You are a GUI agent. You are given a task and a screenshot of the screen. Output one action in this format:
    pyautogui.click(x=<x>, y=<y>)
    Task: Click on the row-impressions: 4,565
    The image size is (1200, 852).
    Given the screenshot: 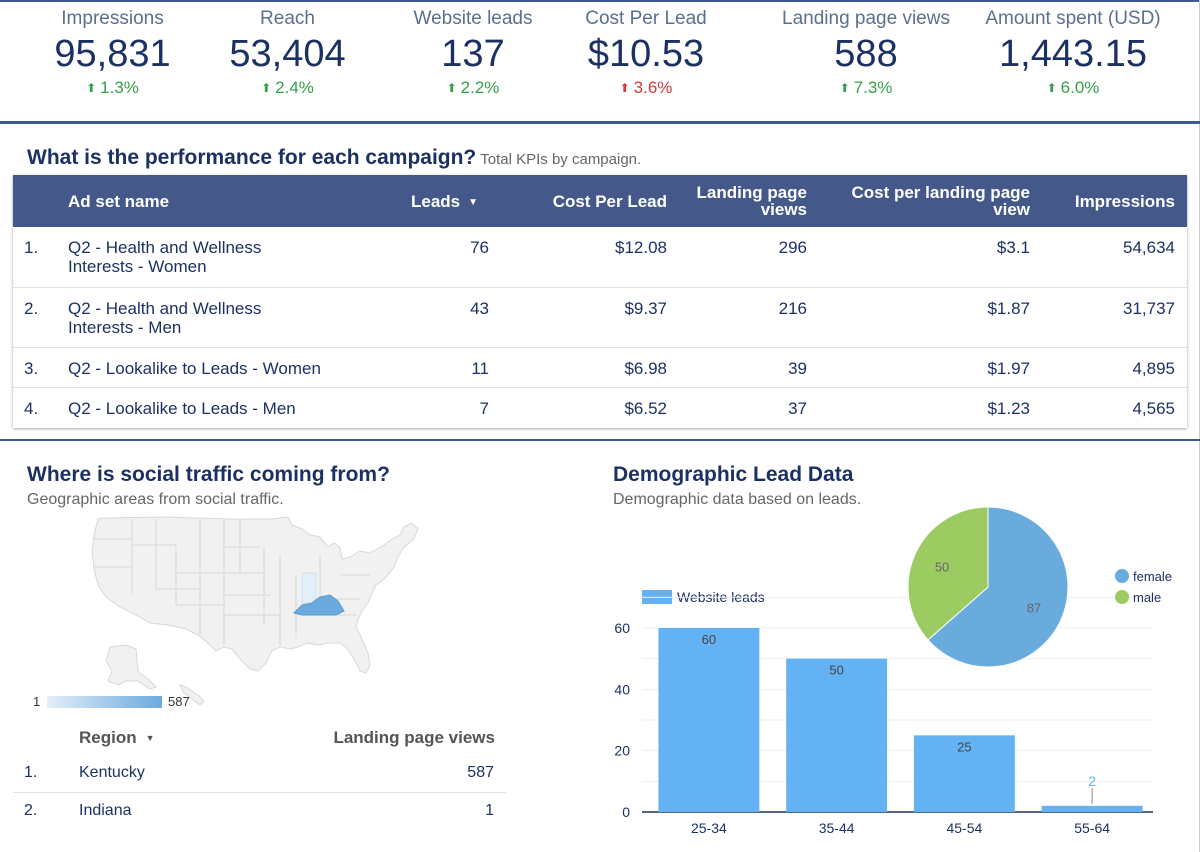 What is the action you would take?
    pyautogui.click(x=1153, y=408)
    